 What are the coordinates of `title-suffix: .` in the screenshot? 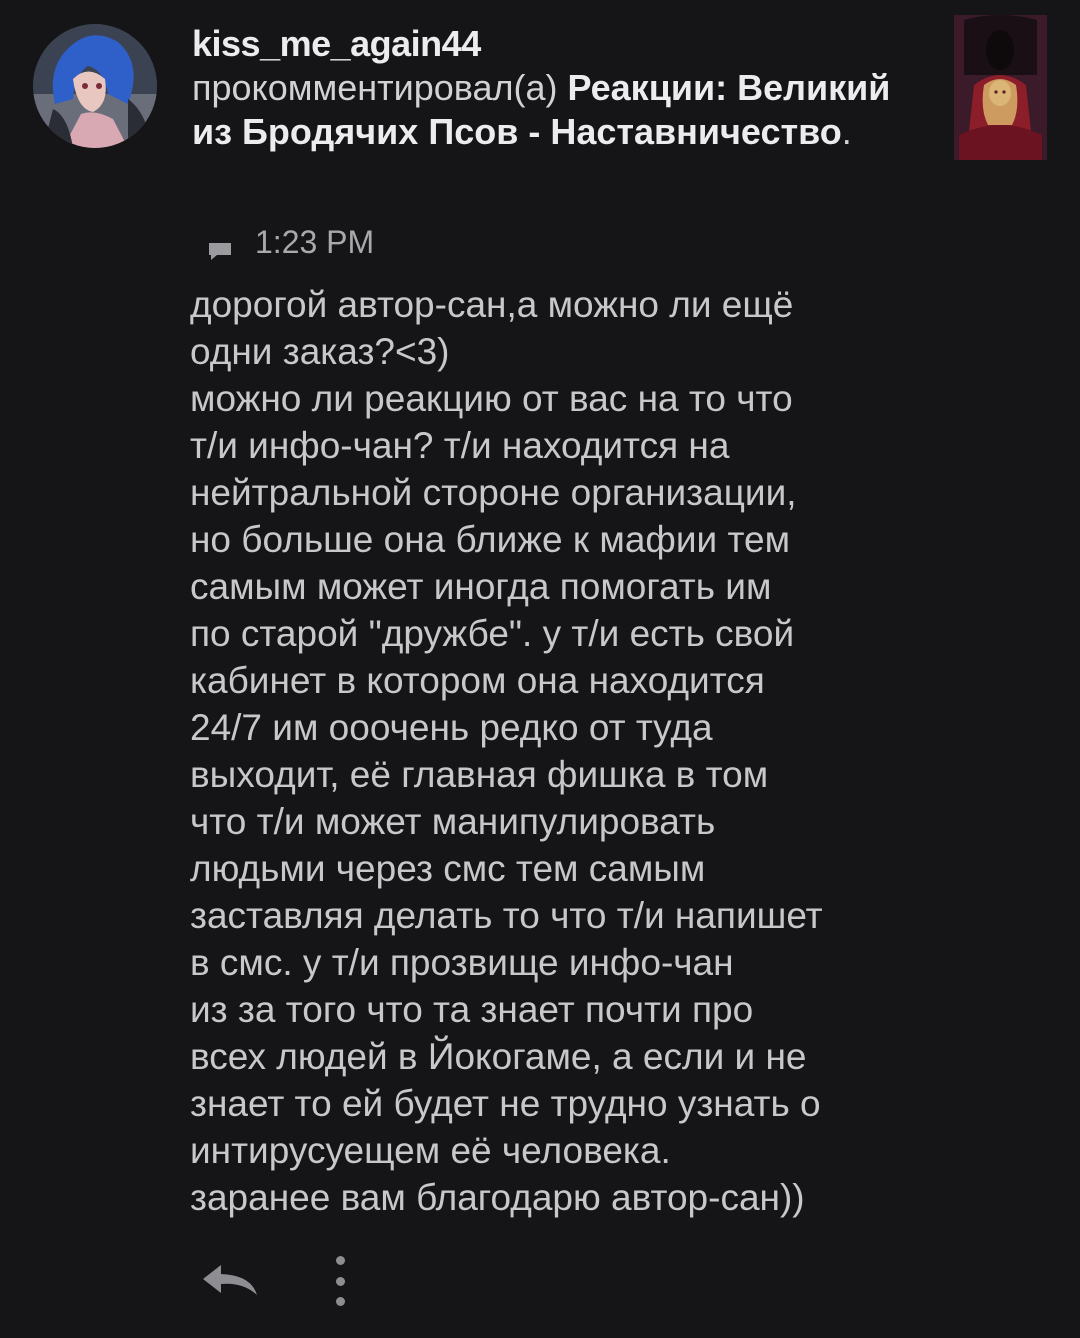 It's located at (846, 131).